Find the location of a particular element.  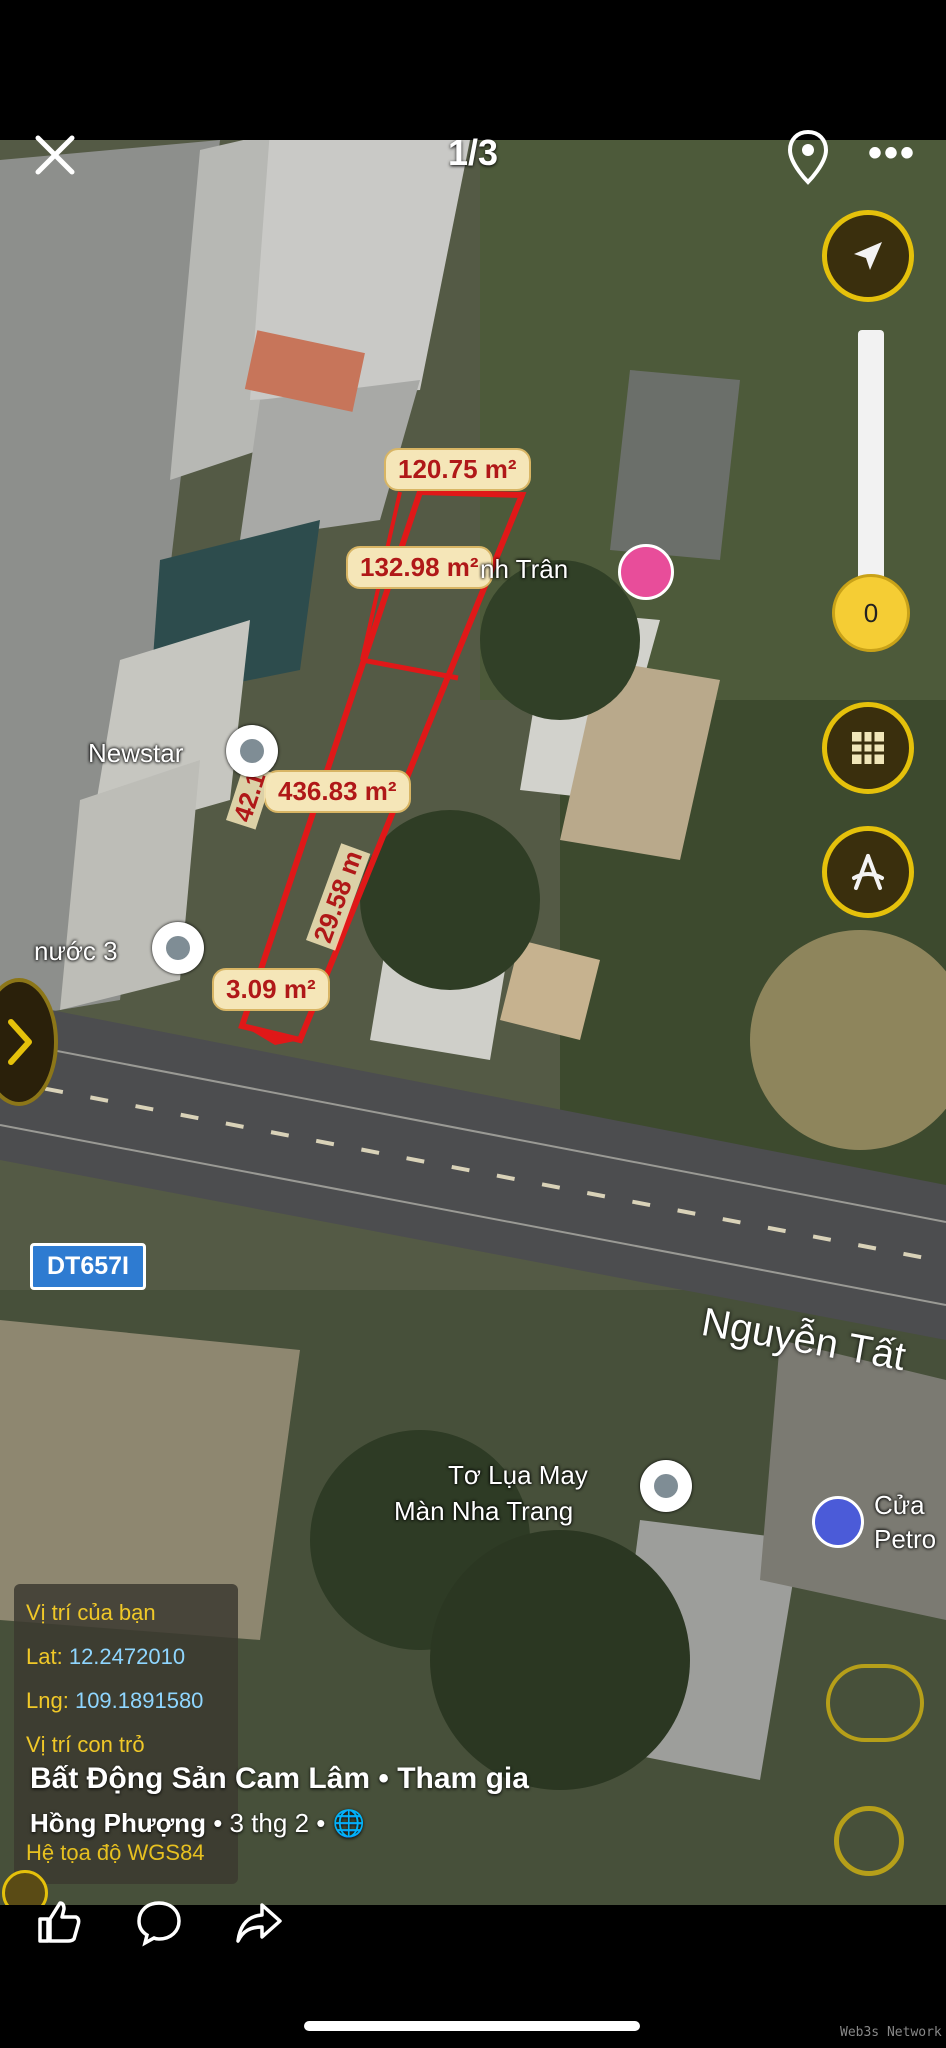

navigation-button is located at coordinates (868, 256).